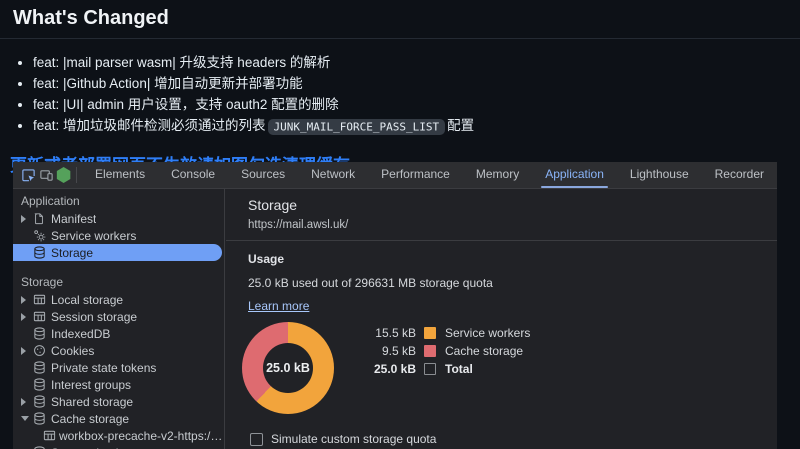 Image resolution: width=800 pixels, height=449 pixels. I want to click on sidebar-item-service-workers: Service workers, so click(118, 235).